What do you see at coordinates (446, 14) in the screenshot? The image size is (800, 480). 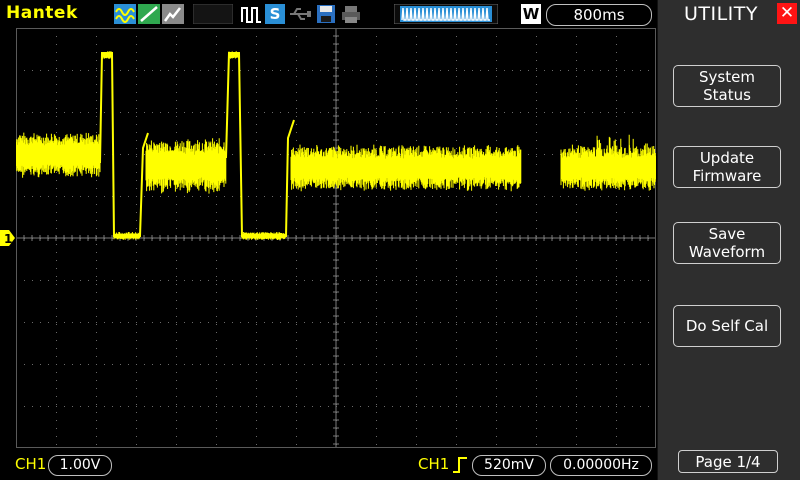 I see `memory-window-icon` at bounding box center [446, 14].